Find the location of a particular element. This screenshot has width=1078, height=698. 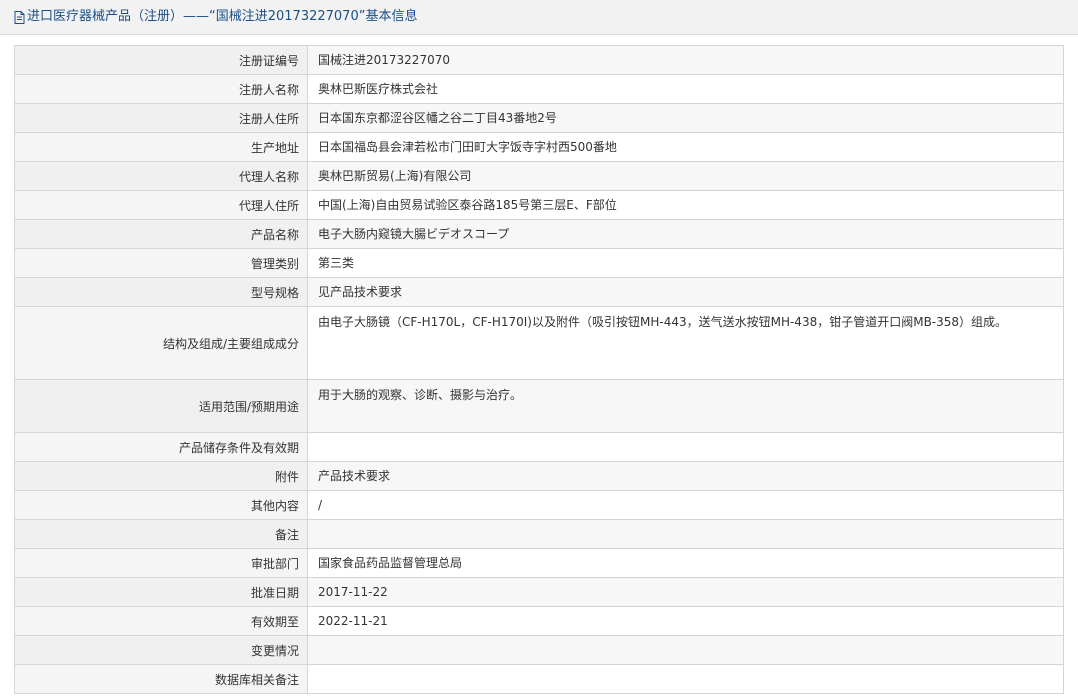

row-label: 数据库相关备注 is located at coordinates (161, 679).